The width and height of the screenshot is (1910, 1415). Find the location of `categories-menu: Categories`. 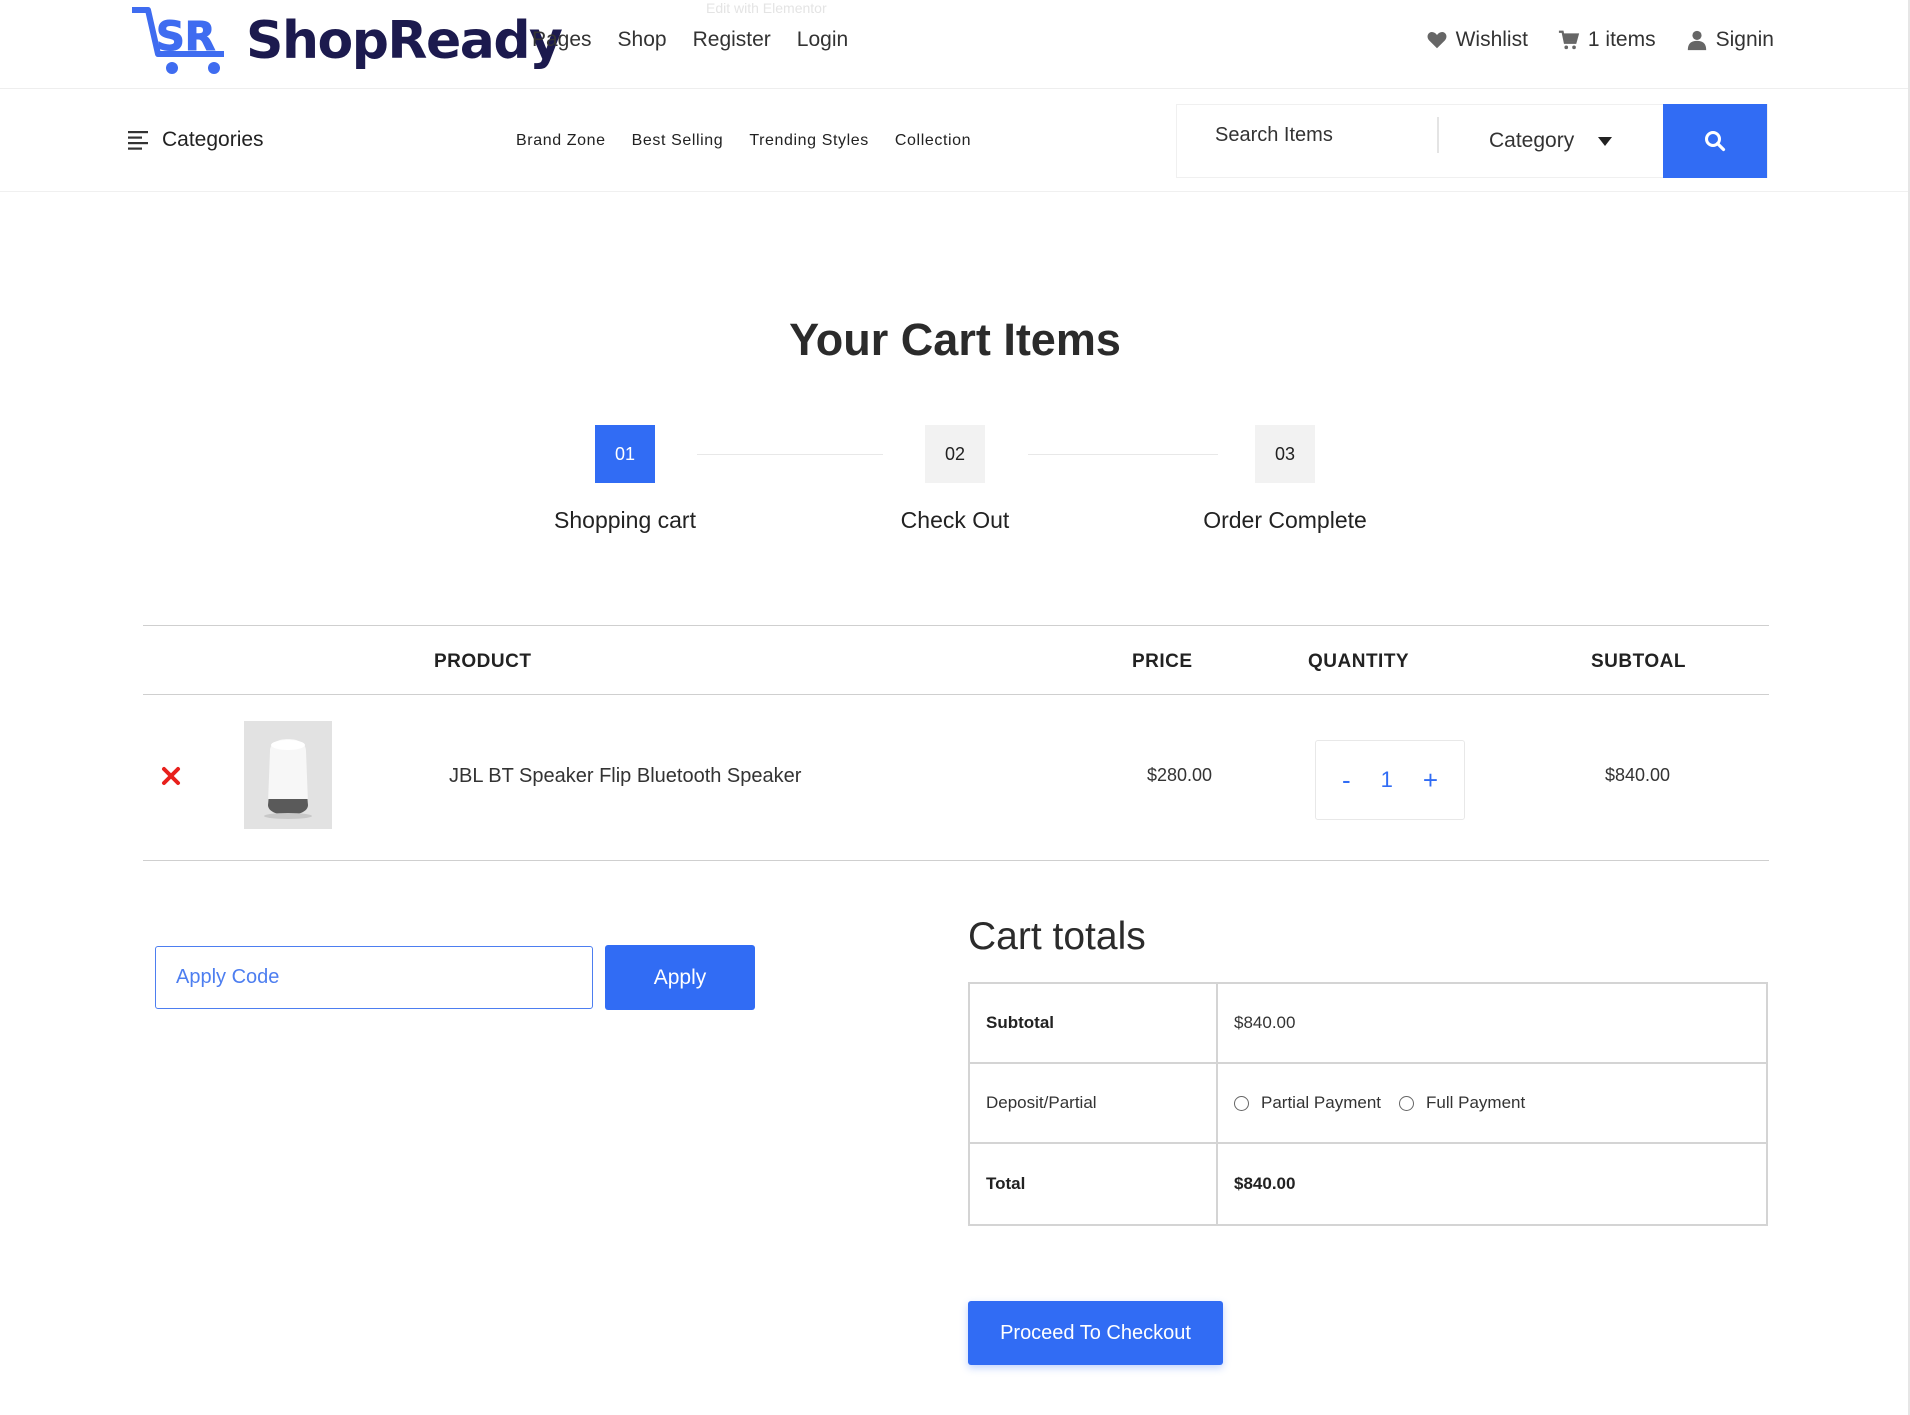

categories-menu: Categories is located at coordinates (196, 140).